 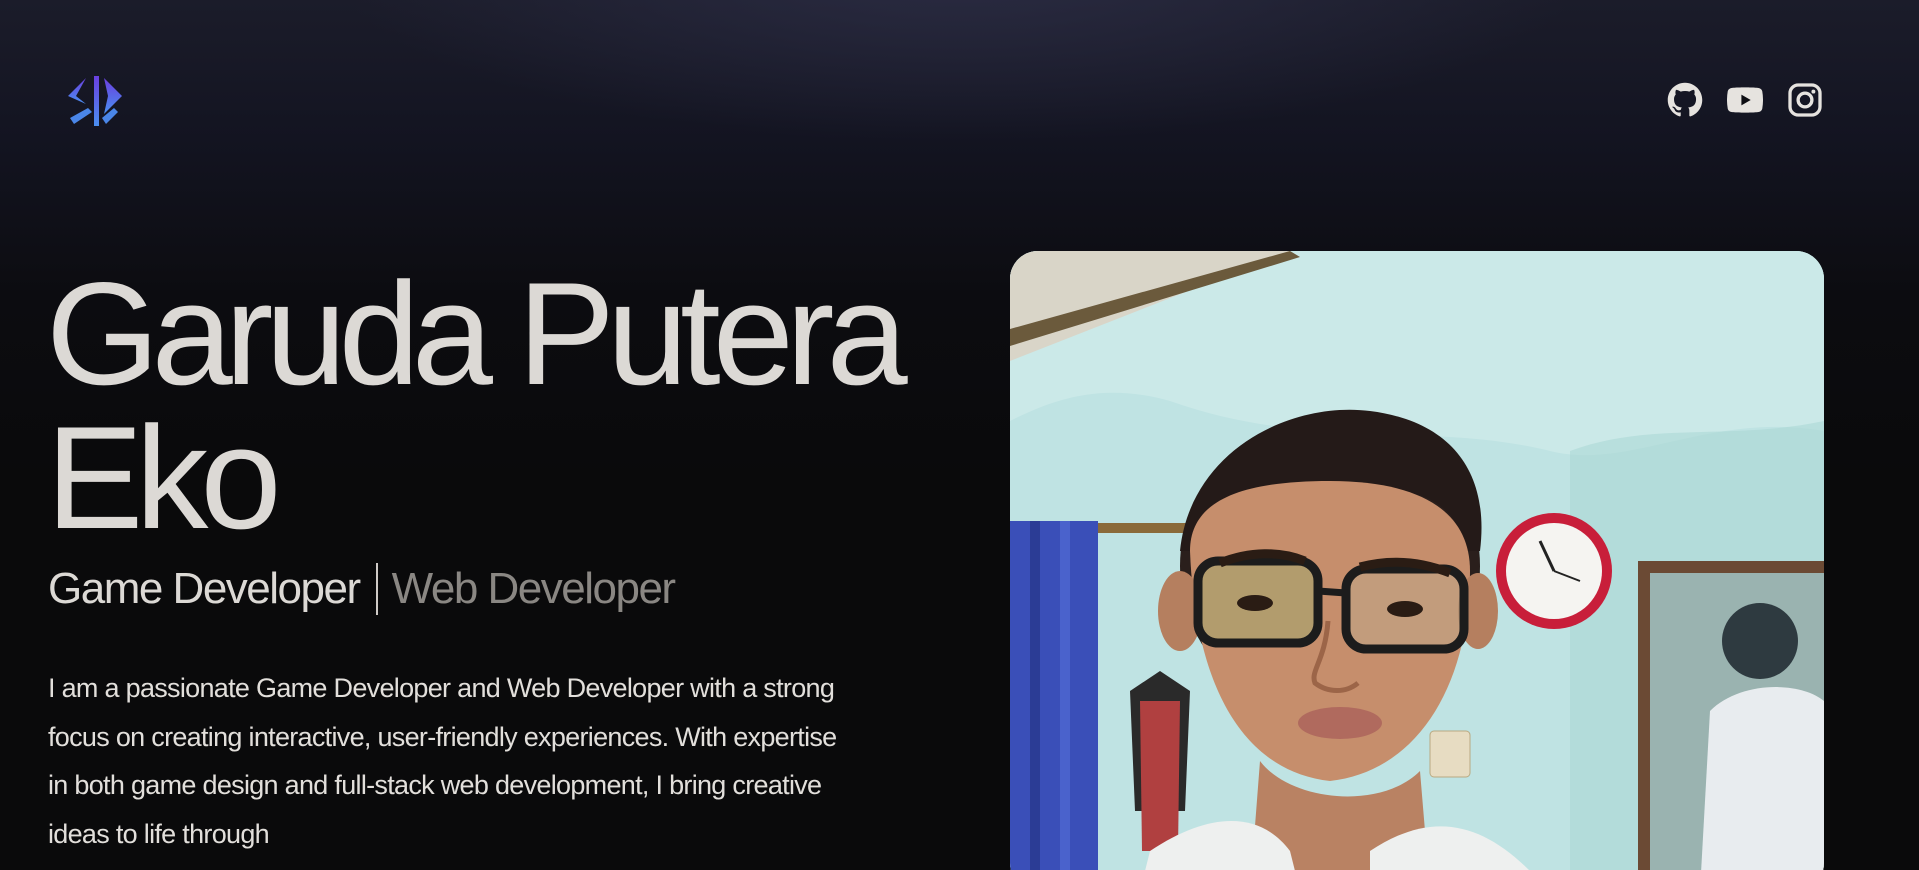 I want to click on github-icon, so click(x=1685, y=100).